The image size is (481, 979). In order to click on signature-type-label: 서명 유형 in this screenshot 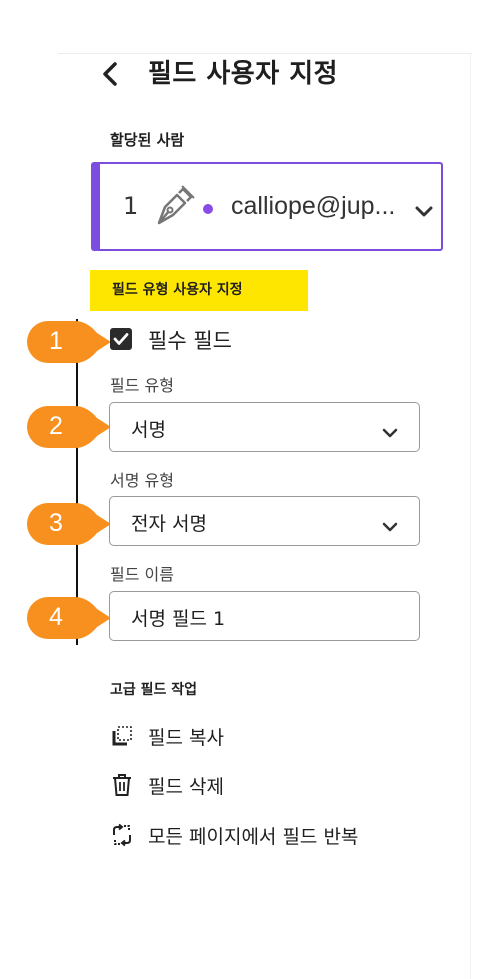, I will do `click(142, 480)`.